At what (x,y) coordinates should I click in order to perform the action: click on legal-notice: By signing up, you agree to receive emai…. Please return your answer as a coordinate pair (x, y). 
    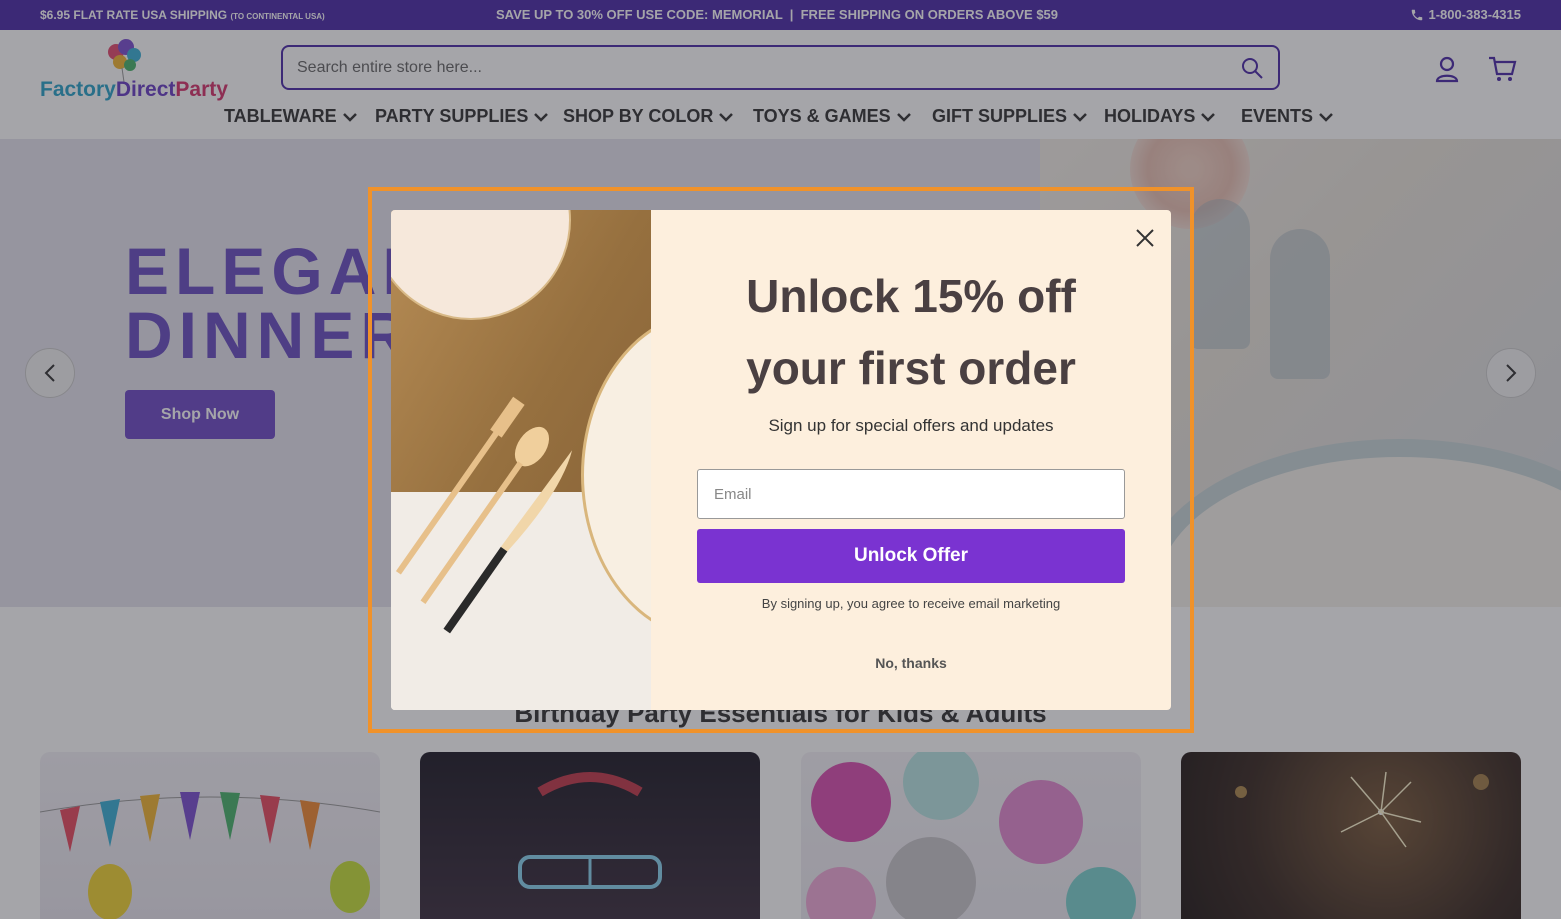
    Looking at the image, I should click on (911, 603).